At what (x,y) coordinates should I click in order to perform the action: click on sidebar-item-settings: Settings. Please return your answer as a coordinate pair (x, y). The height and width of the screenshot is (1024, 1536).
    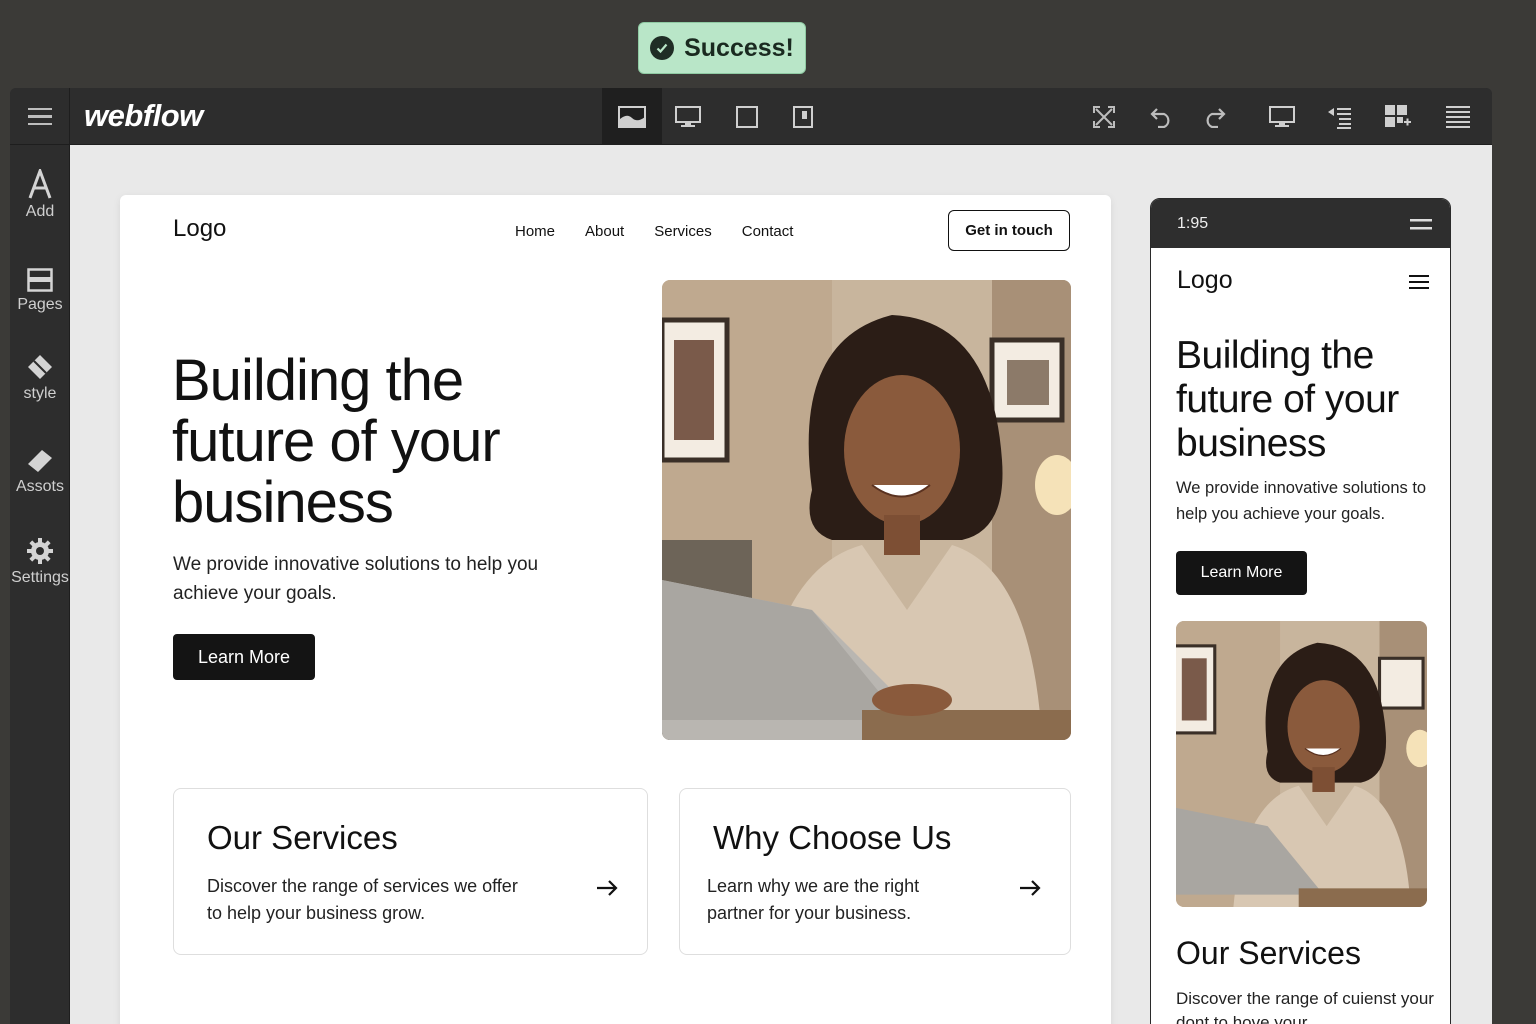
    Looking at the image, I should click on (40, 559).